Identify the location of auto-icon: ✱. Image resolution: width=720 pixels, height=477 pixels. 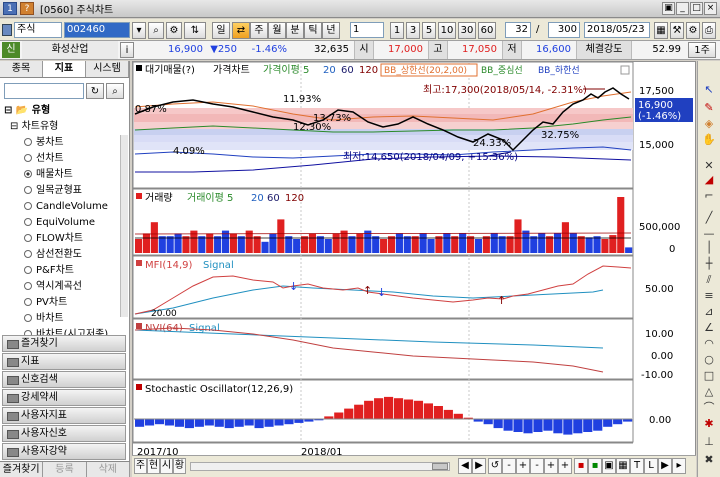
(709, 423).